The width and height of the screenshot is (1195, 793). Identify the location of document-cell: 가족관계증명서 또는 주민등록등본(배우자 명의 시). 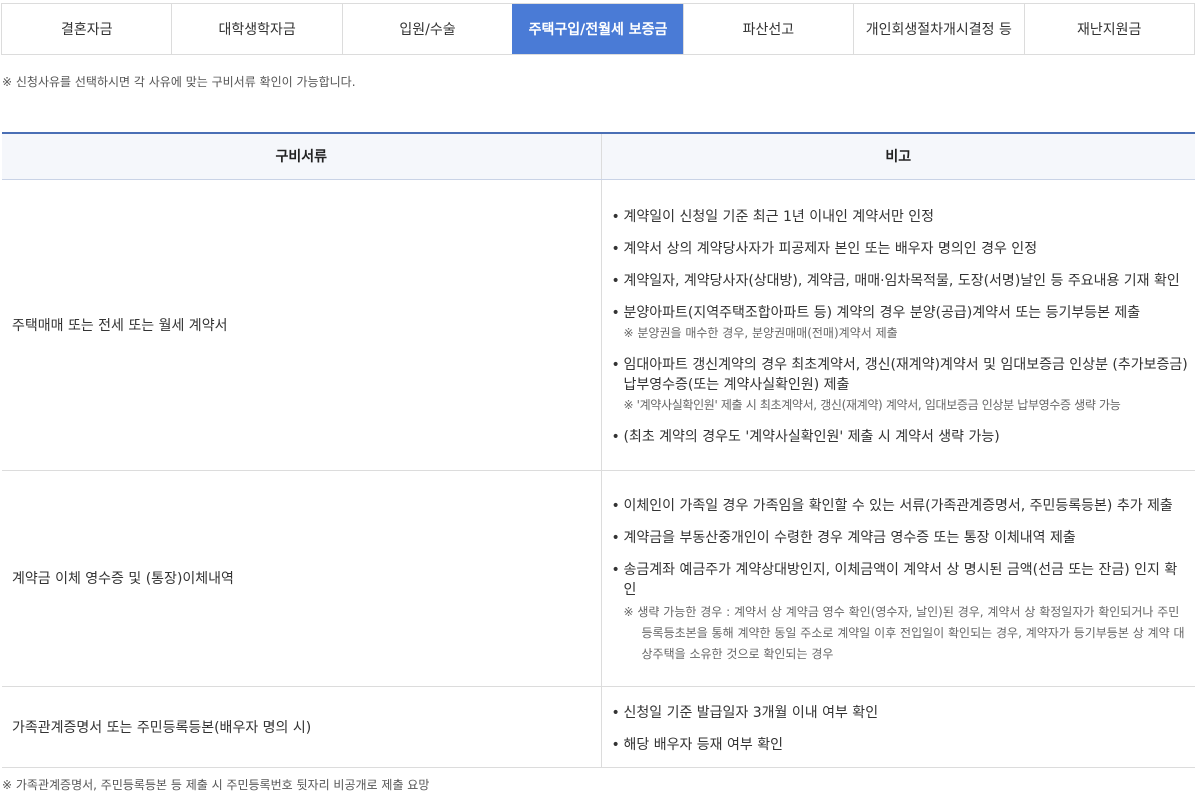
(302, 727).